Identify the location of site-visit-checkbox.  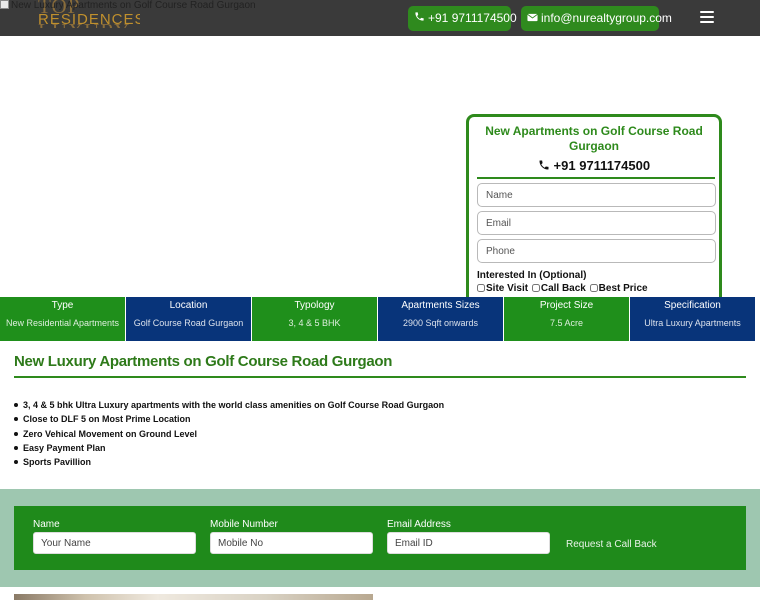
(481, 288).